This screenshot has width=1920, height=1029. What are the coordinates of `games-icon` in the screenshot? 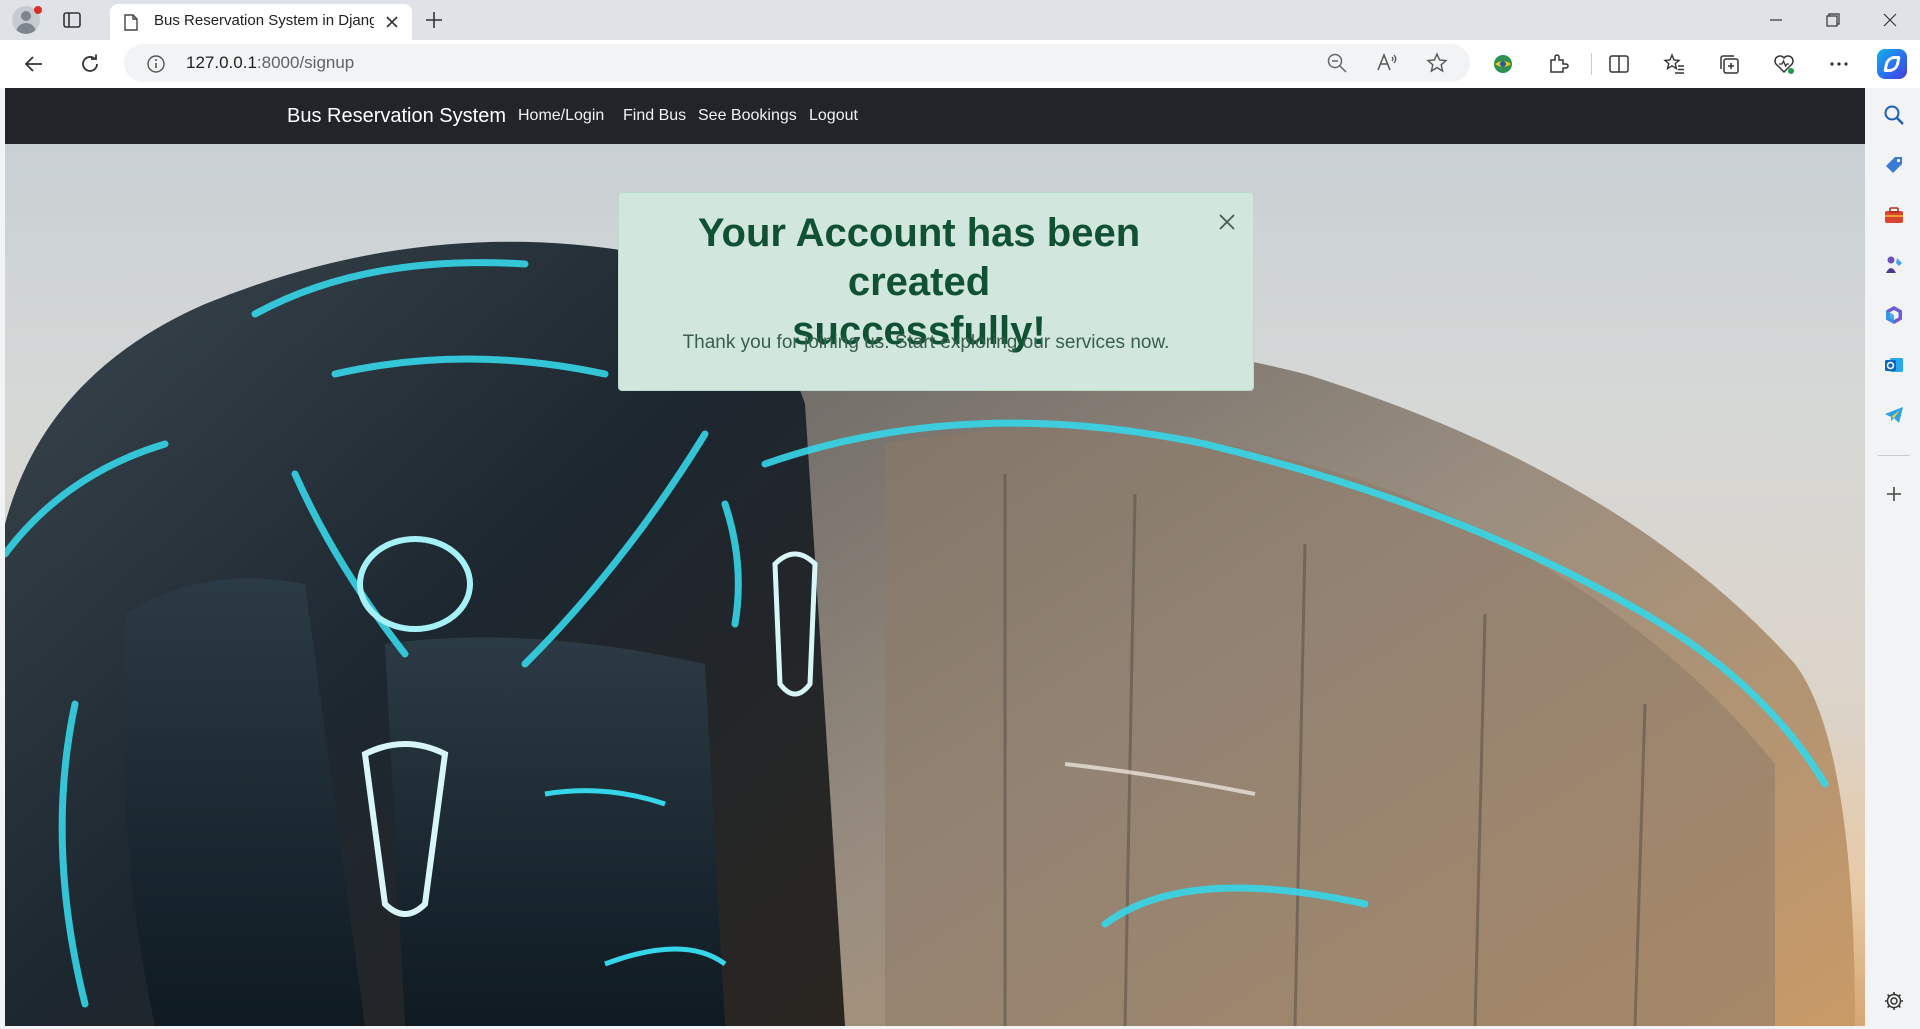 It's located at (1894, 265).